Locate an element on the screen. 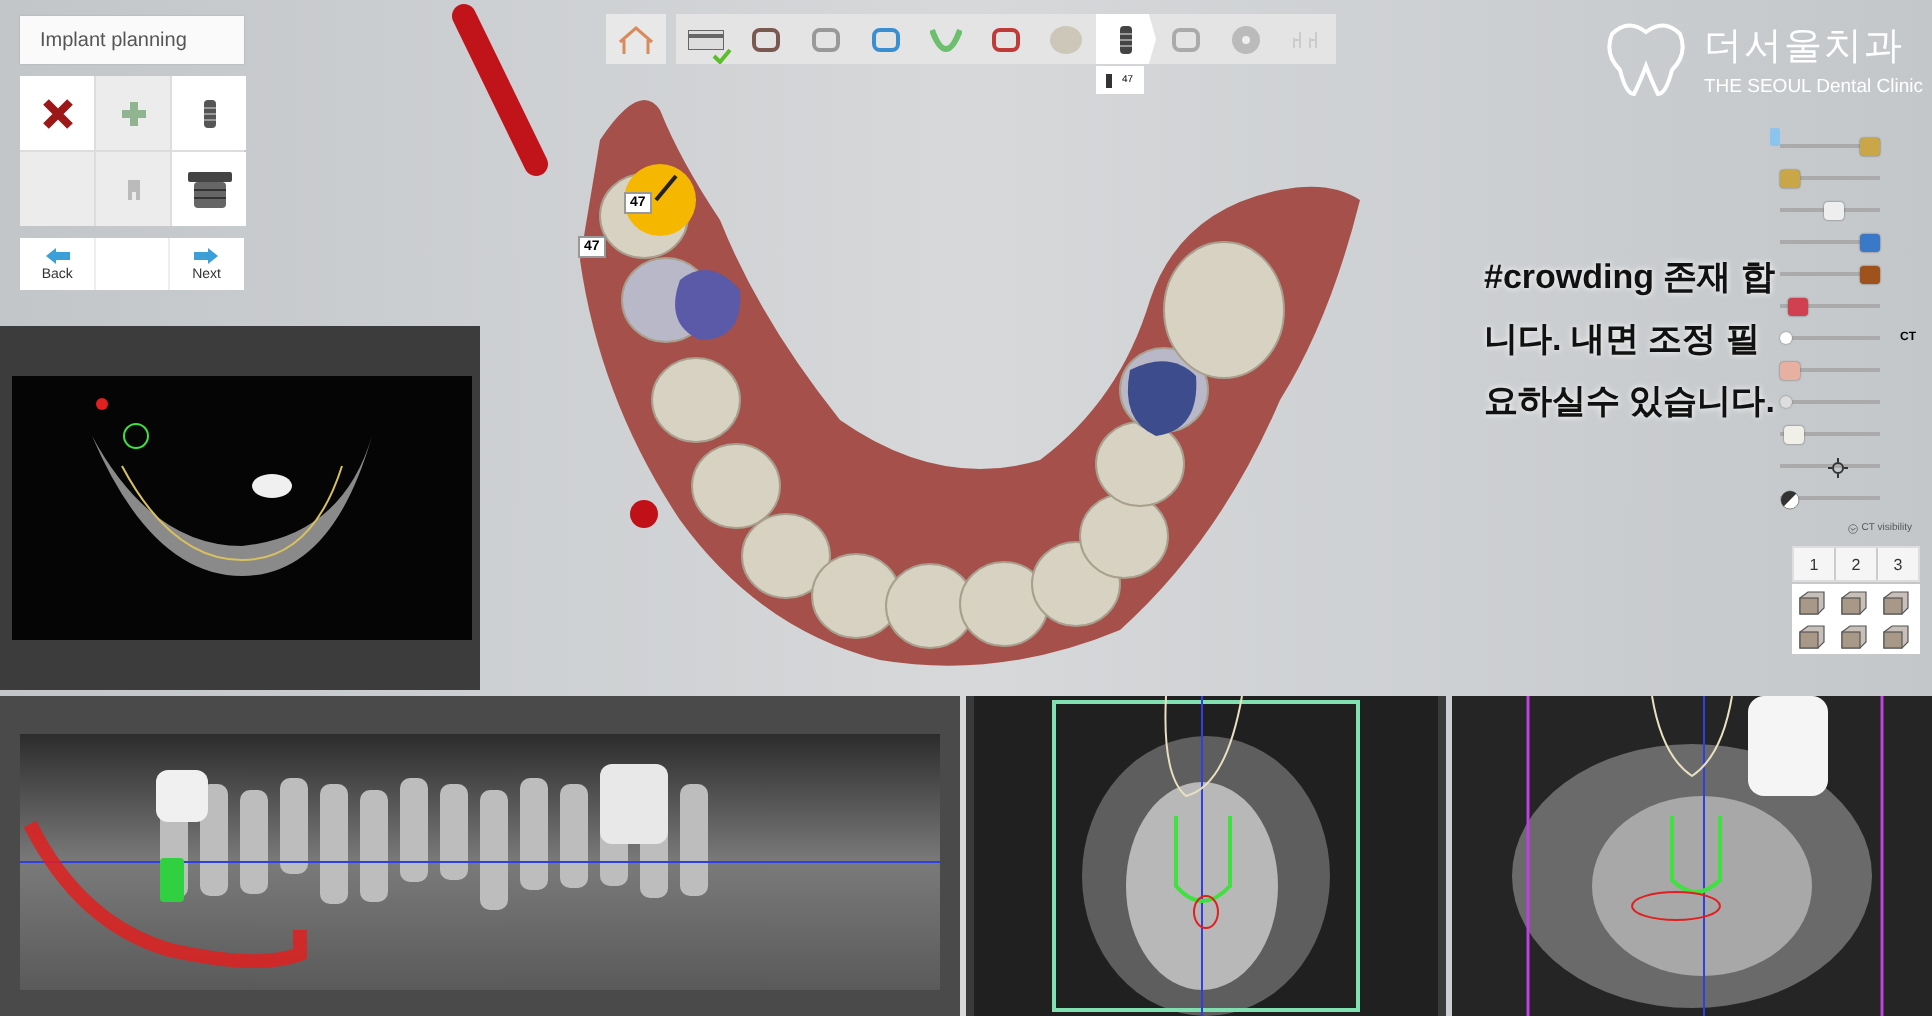  delete-tool-button is located at coordinates (57, 113).